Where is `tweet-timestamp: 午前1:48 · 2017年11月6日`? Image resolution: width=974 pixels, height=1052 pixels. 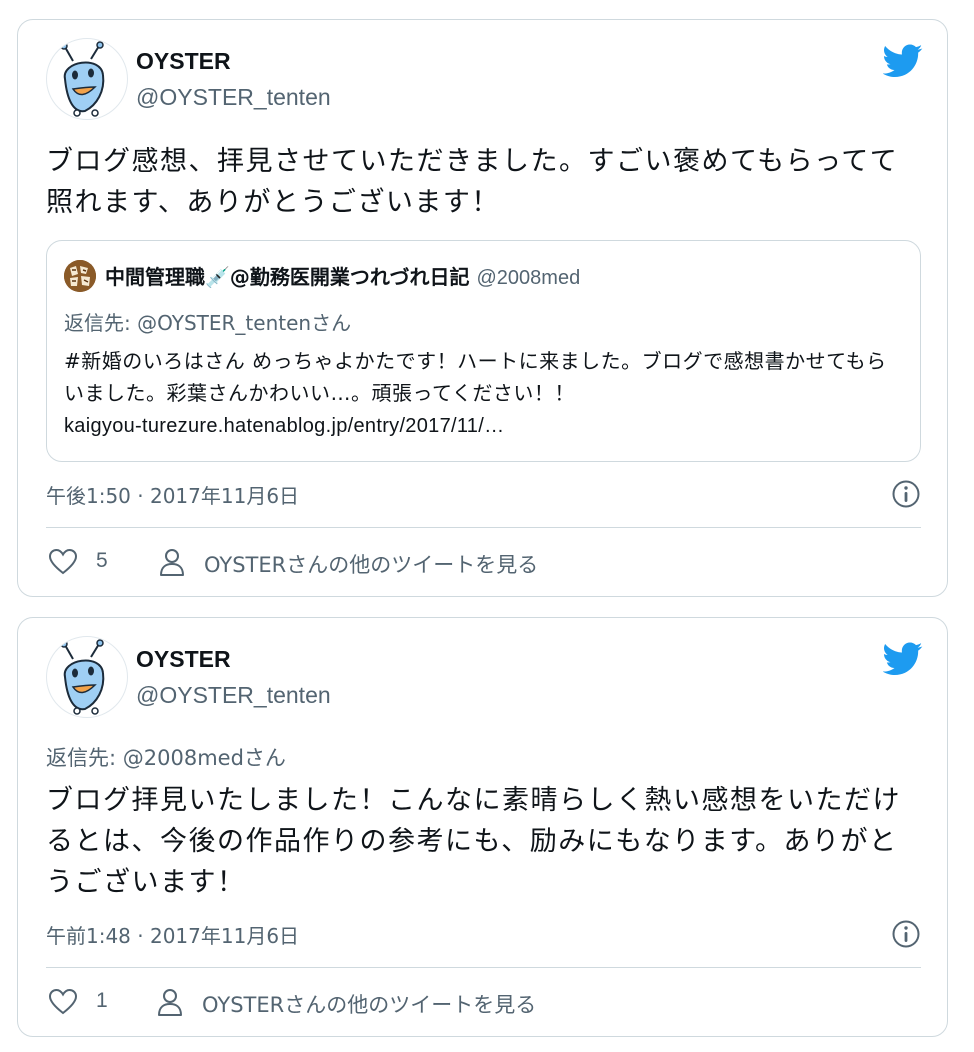 tweet-timestamp: 午前1:48 · 2017年11月6日 is located at coordinates (172, 934).